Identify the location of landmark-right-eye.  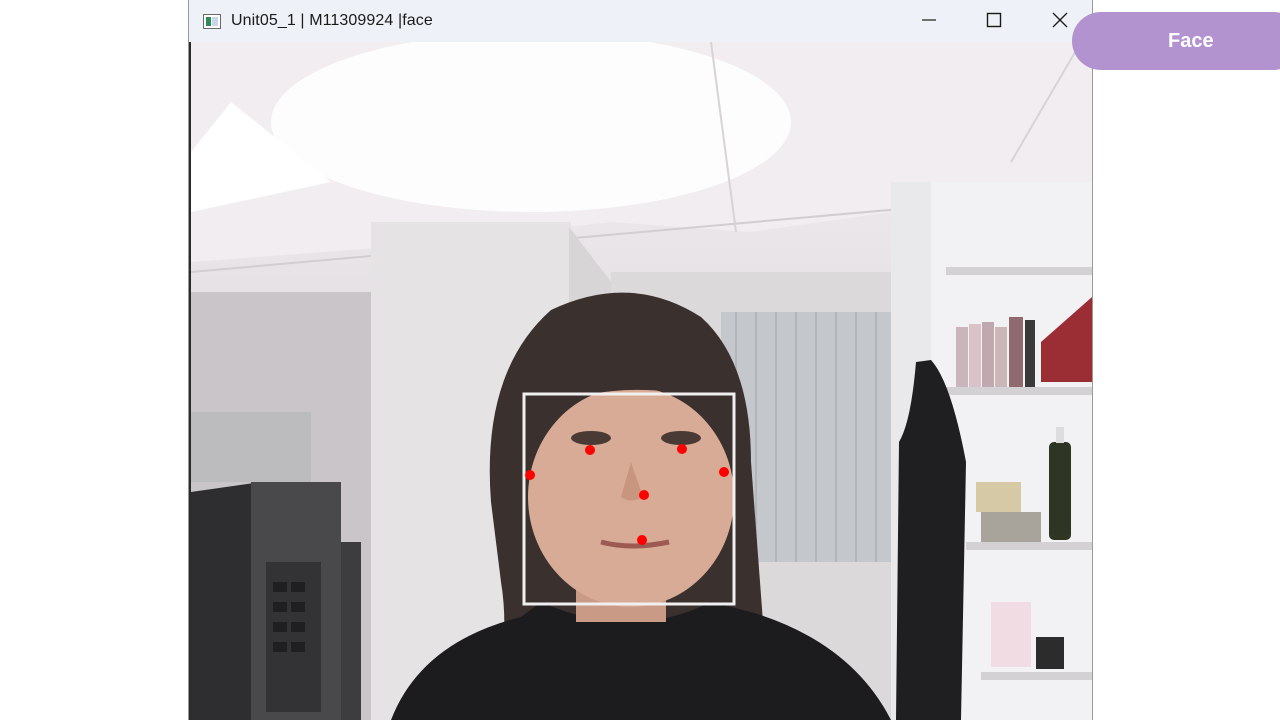
(682, 449).